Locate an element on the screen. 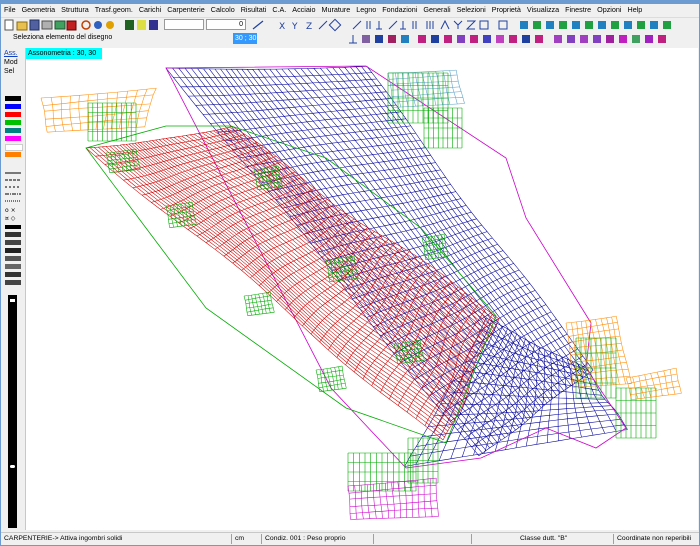 This screenshot has height=546, width=700. slider-thumb is located at coordinates (12, 466).